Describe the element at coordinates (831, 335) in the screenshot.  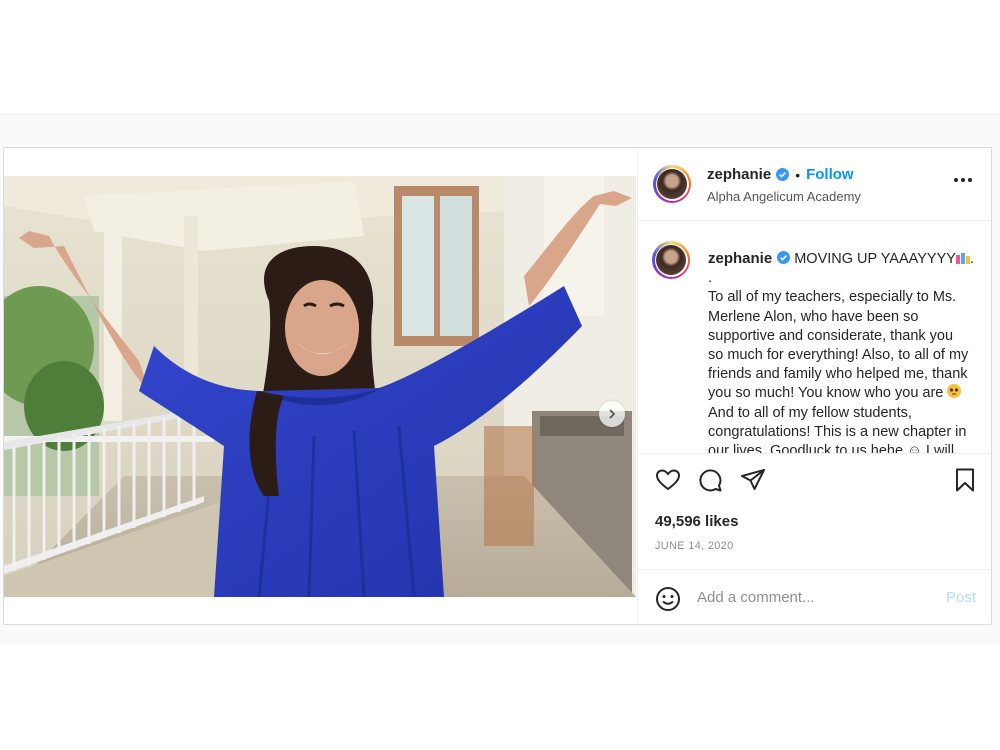
I see `caption-line: supportive and considerate, thank you` at that location.